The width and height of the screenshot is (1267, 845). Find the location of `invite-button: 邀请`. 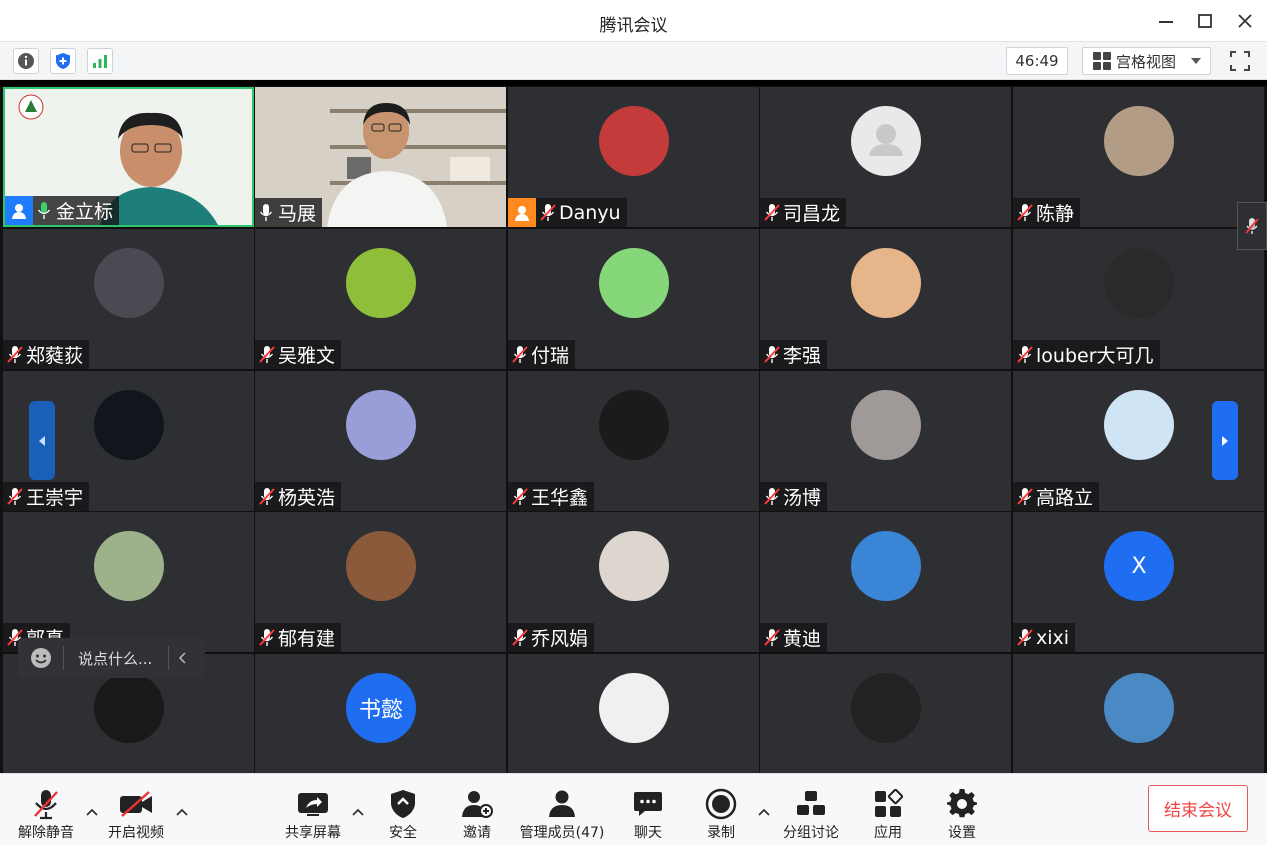

invite-button: 邀请 is located at coordinates (477, 809).